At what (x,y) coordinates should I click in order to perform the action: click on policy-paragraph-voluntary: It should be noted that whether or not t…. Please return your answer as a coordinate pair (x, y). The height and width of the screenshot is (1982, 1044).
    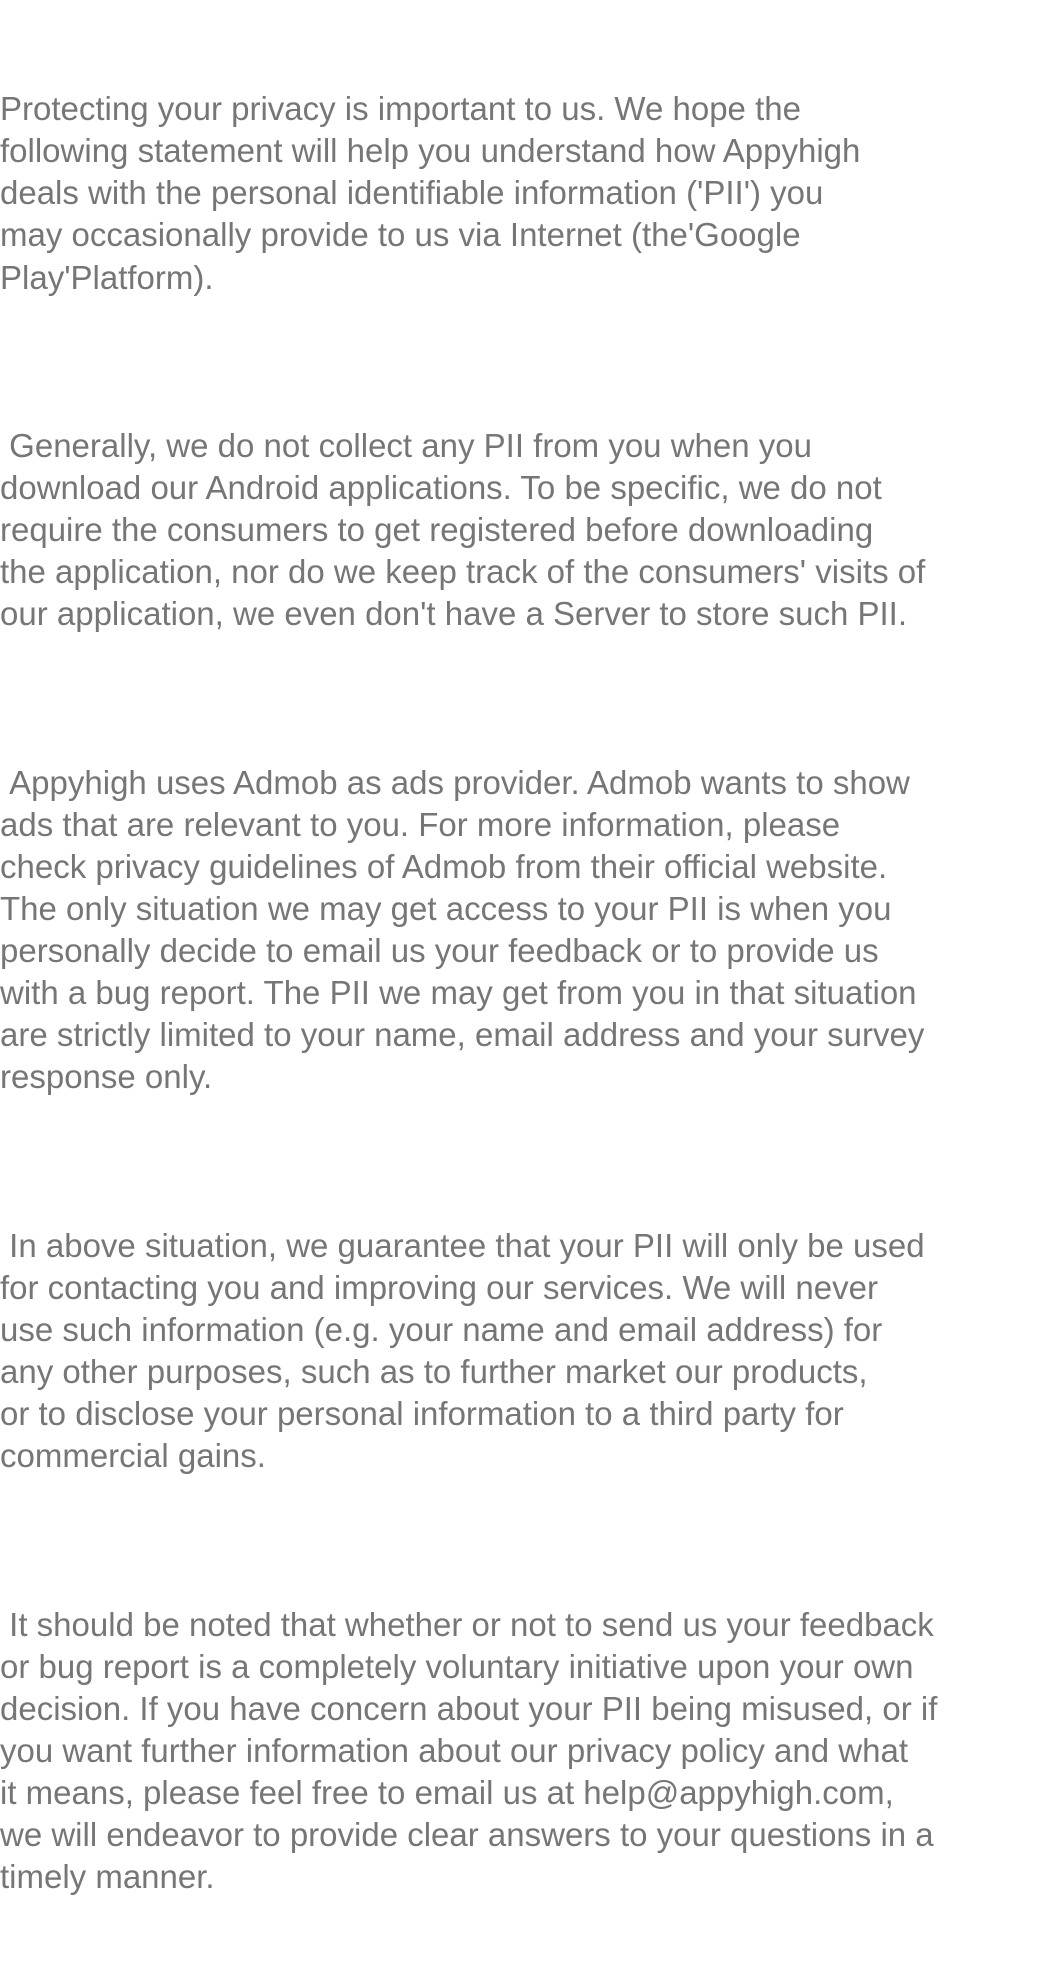
    Looking at the image, I should click on (520, 1751).